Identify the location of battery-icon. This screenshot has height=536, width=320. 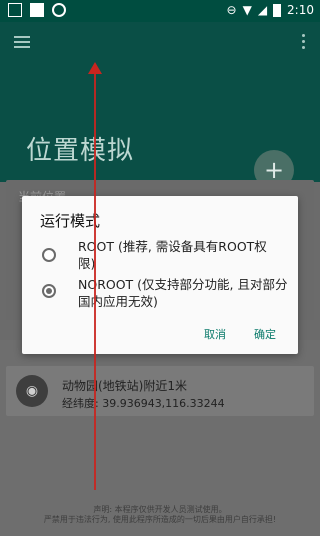
(277, 10).